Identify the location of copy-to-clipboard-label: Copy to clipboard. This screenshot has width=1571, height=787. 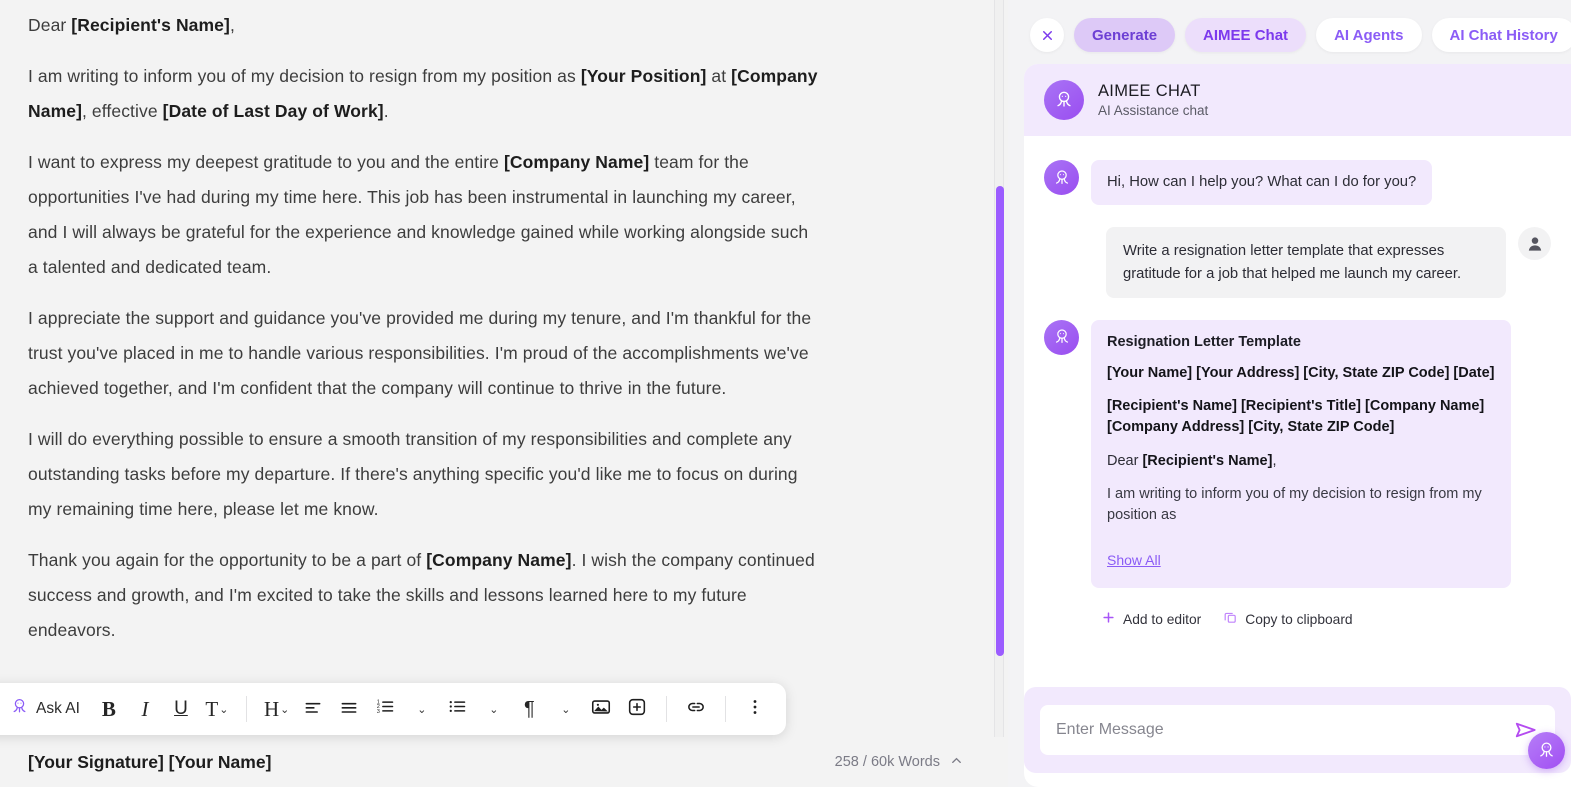
(1299, 619).